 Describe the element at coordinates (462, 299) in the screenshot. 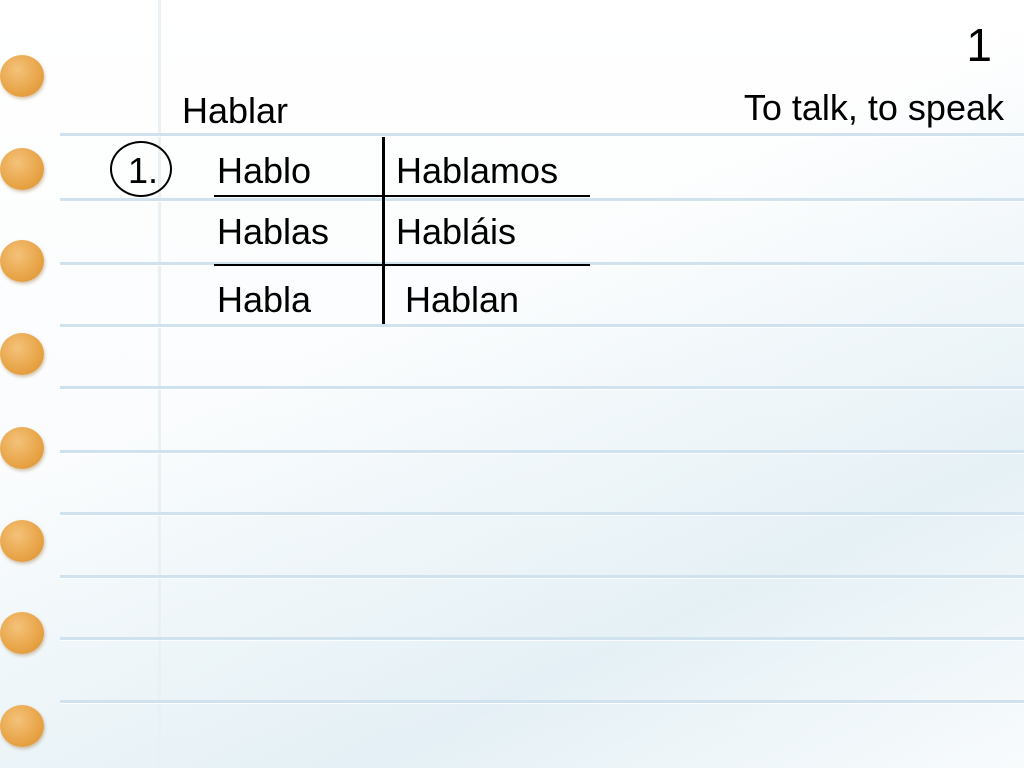

I see `conjugation-ellos: Hablan` at that location.